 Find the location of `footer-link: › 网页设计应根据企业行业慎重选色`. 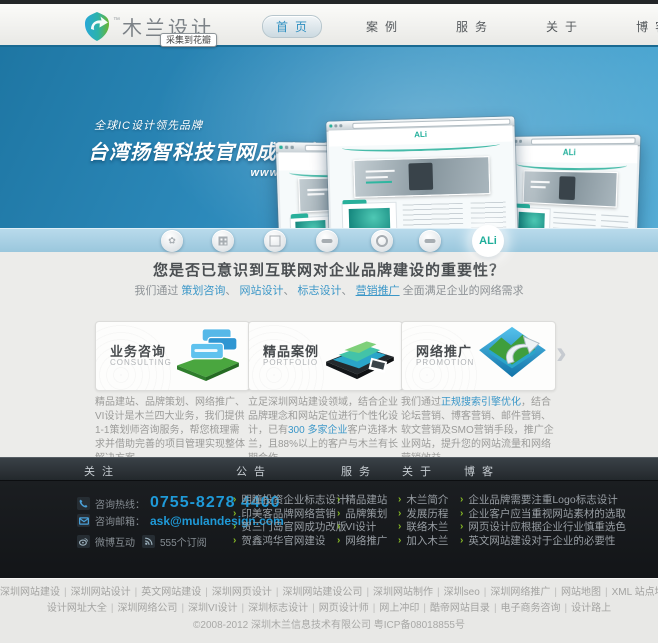

footer-link: › 网页设计应根据企业行业慎重选色 is located at coordinates (543, 527).